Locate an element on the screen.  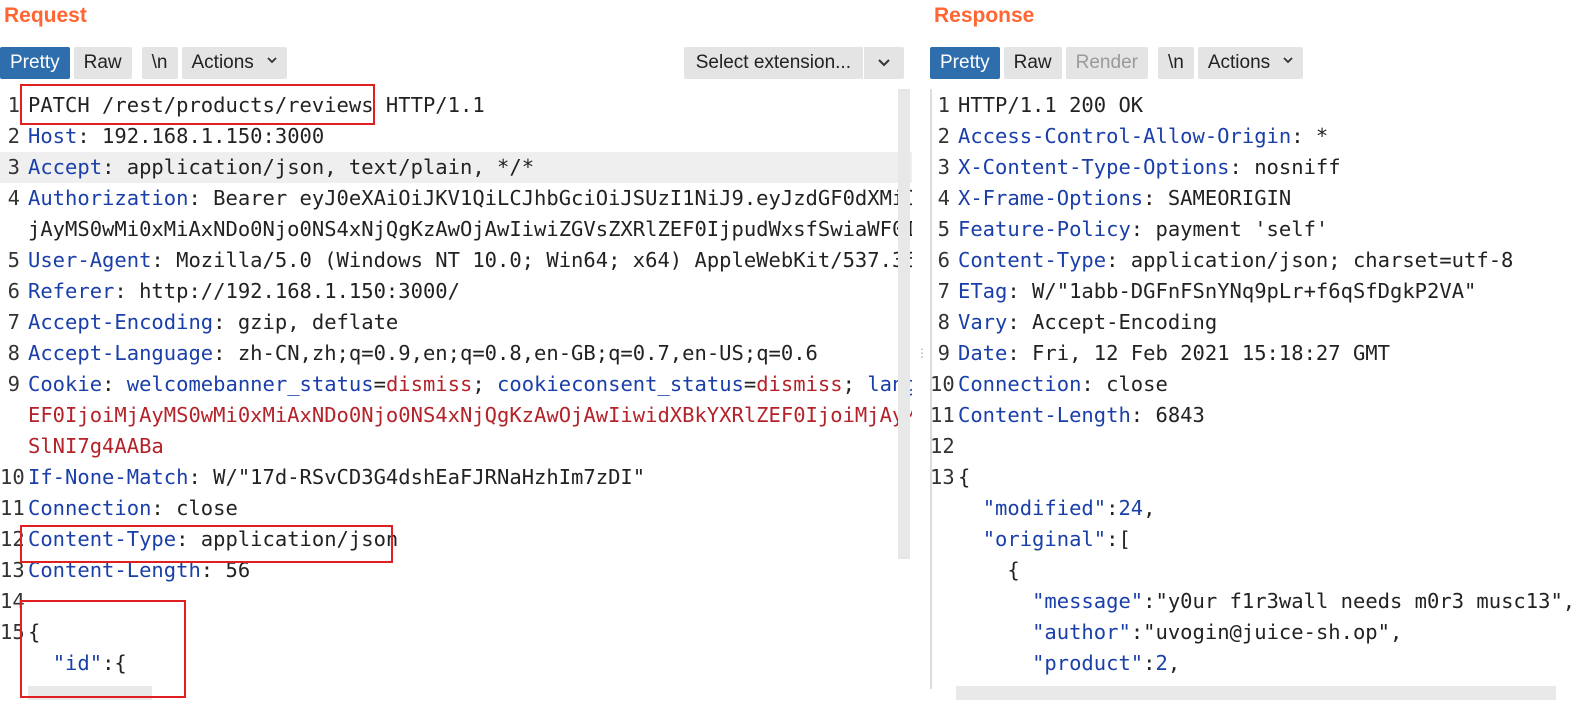
request-toolbar: Pretty Raw \n Actions is located at coordinates (145, 63).